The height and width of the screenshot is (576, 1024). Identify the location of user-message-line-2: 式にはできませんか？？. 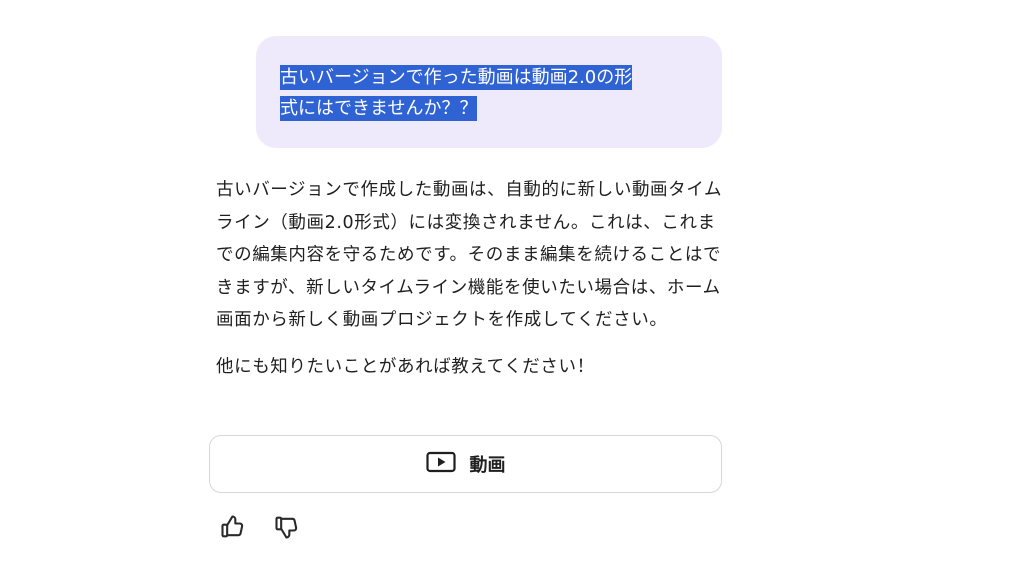
(379, 108).